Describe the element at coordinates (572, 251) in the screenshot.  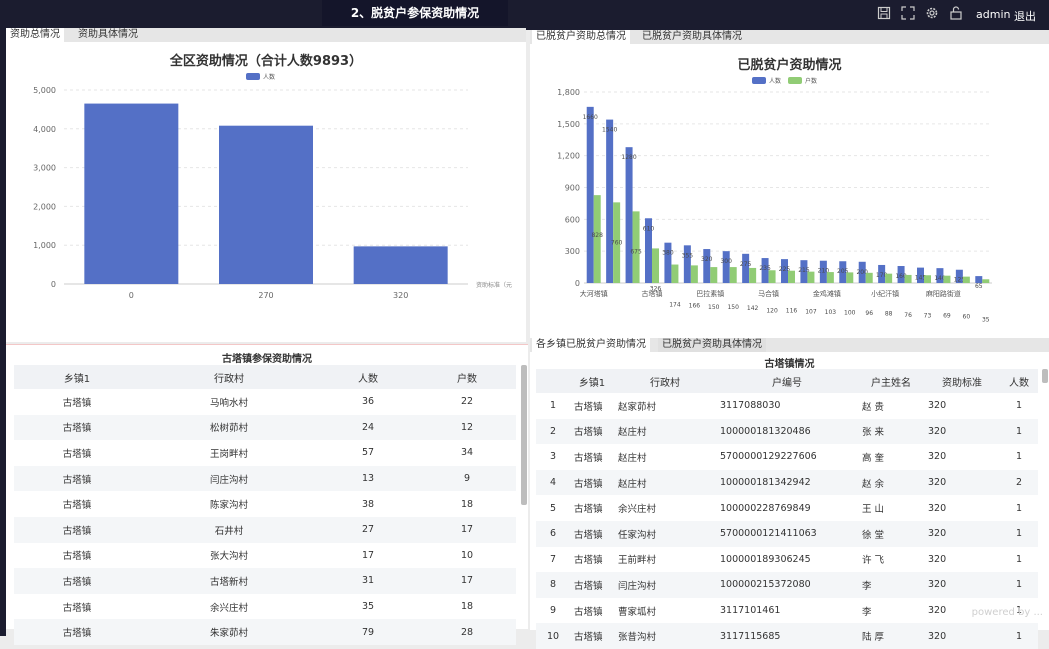
I see `y-tick-label: 300` at that location.